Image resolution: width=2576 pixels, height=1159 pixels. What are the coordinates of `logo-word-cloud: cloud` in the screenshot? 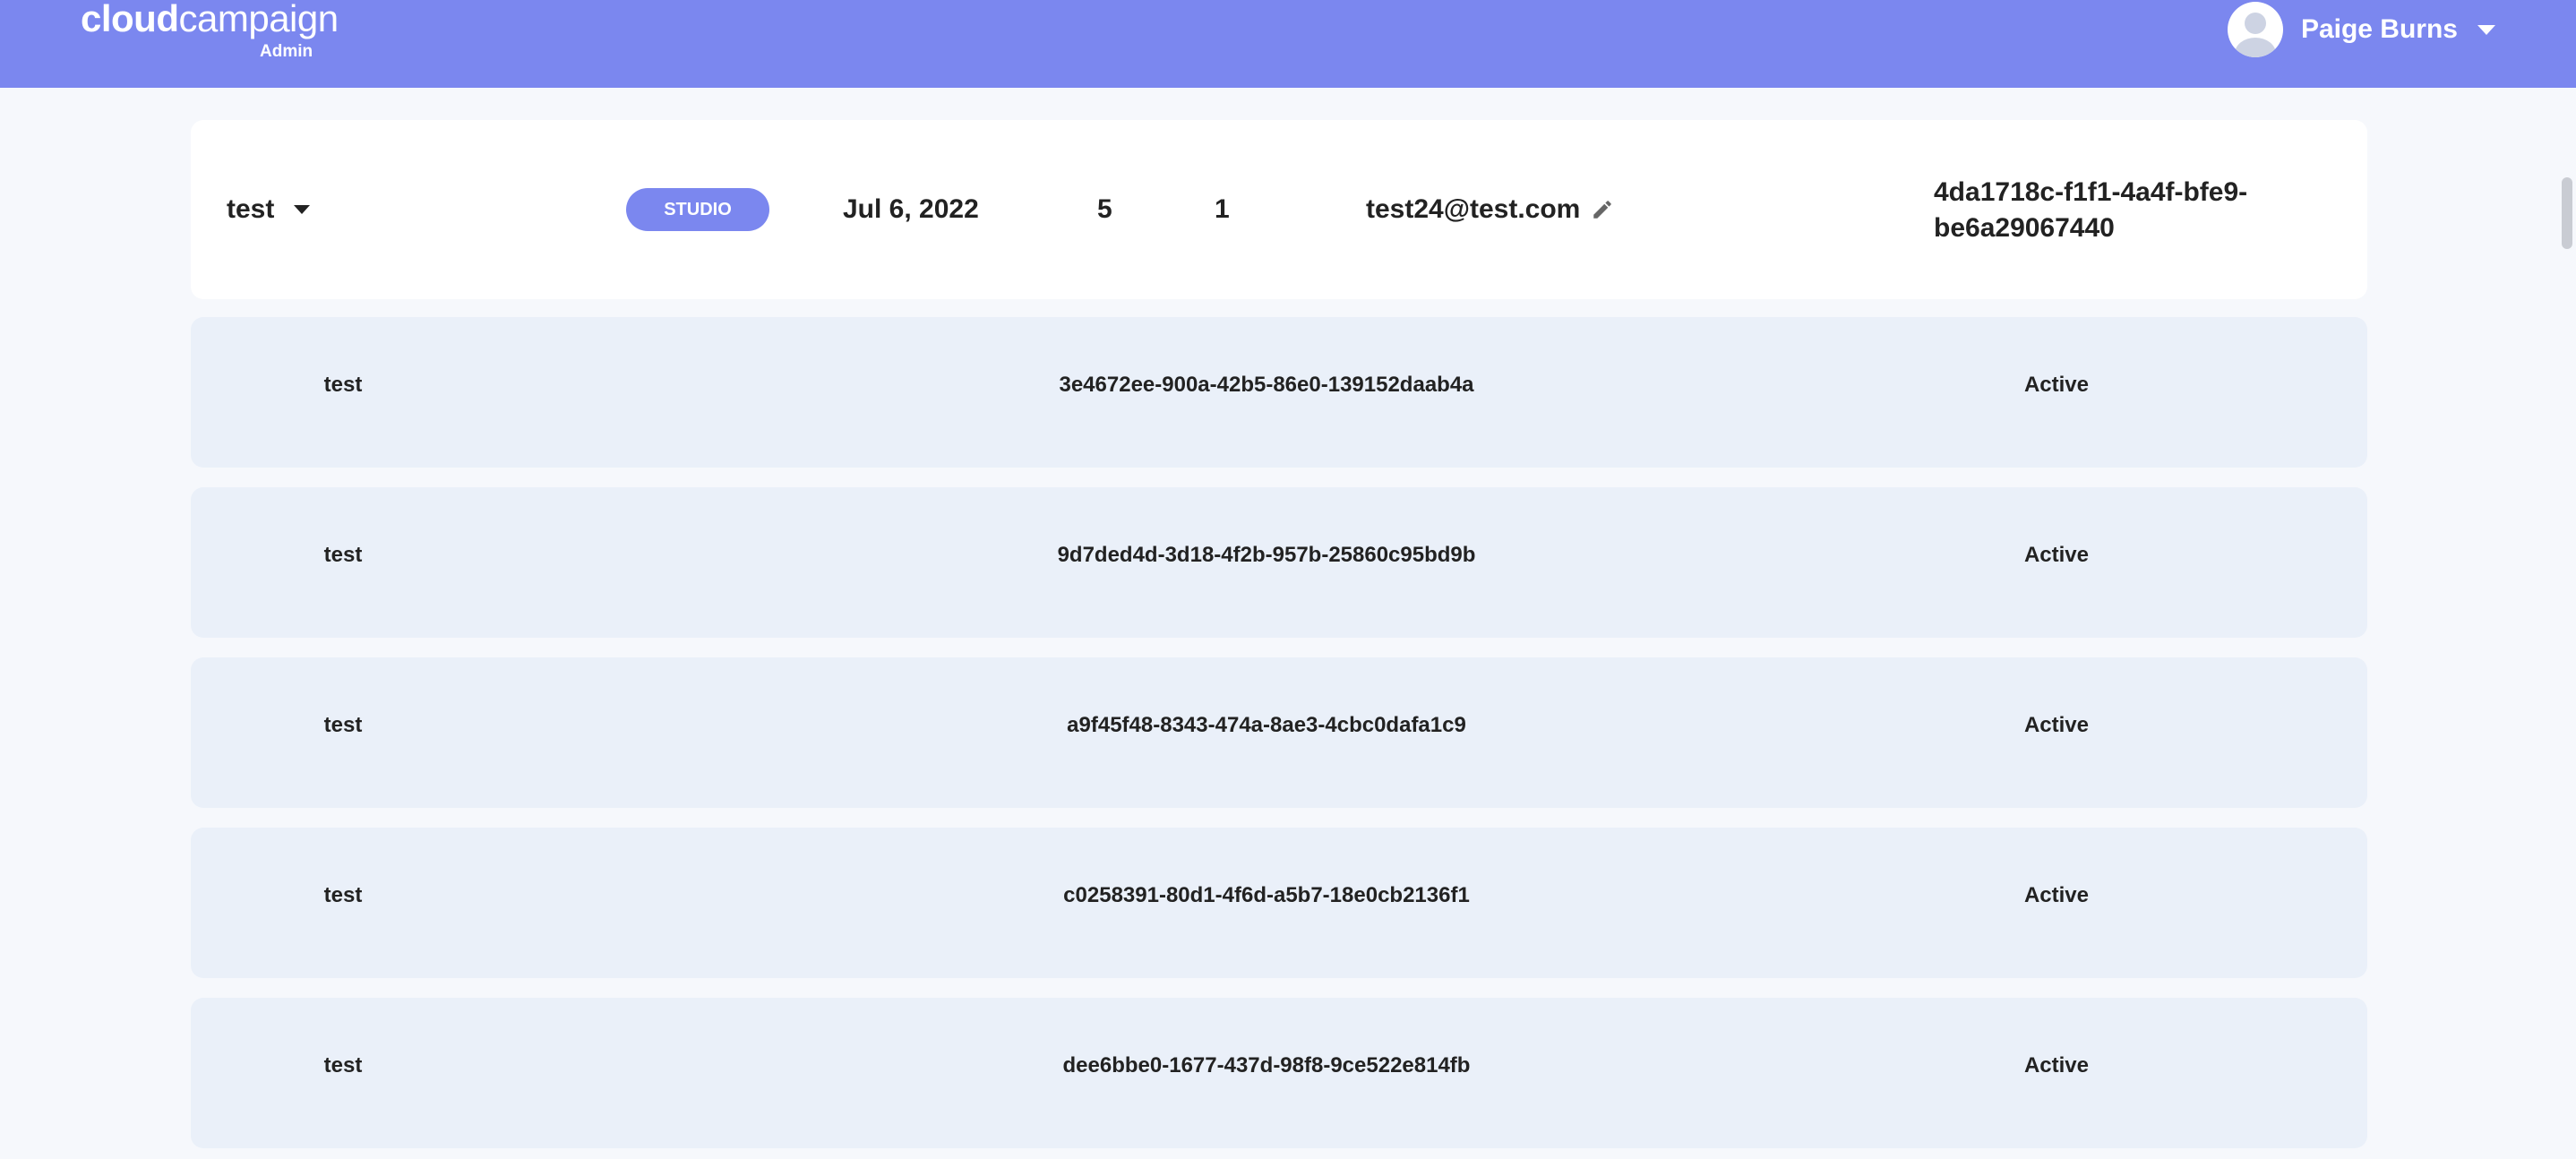 It's located at (130, 20).